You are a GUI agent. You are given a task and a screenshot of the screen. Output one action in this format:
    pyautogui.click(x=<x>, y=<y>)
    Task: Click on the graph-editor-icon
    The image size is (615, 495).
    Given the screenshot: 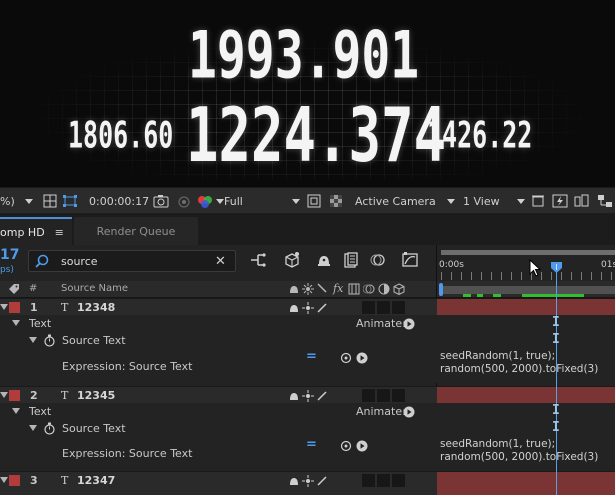 What is the action you would take?
    pyautogui.click(x=410, y=260)
    